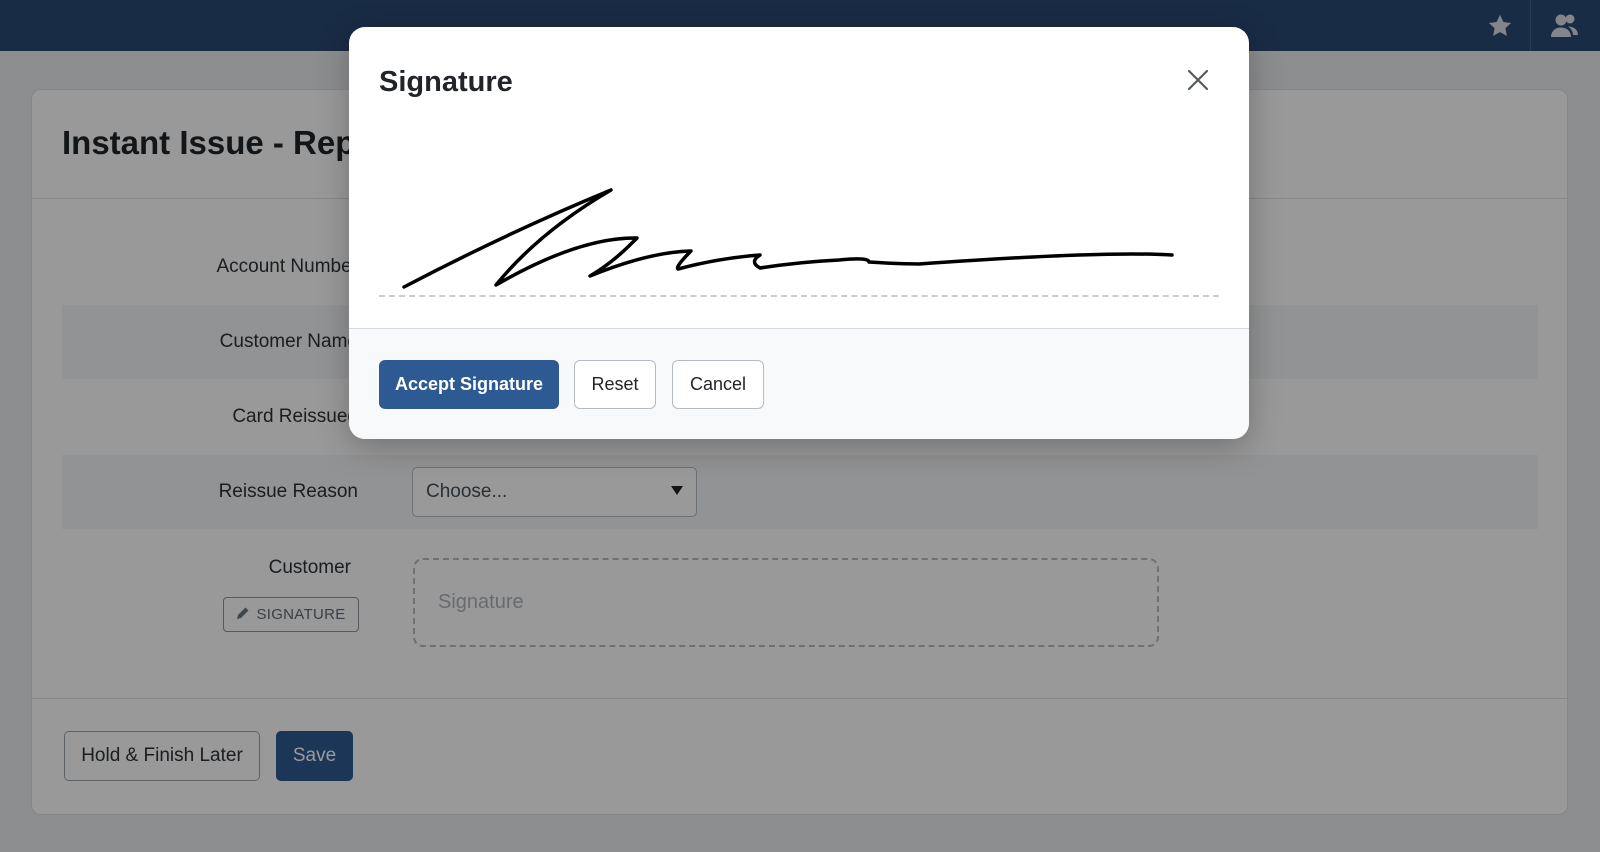 The width and height of the screenshot is (1600, 852). What do you see at coordinates (718, 384) in the screenshot?
I see `cancel-button: Cancel` at bounding box center [718, 384].